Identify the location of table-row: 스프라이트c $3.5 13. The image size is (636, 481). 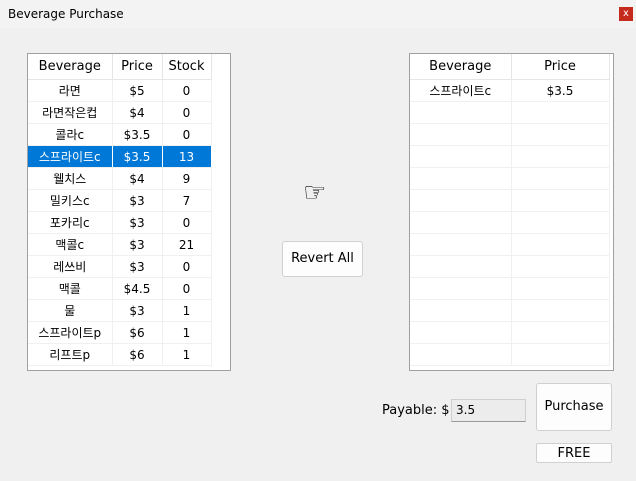
(120, 156).